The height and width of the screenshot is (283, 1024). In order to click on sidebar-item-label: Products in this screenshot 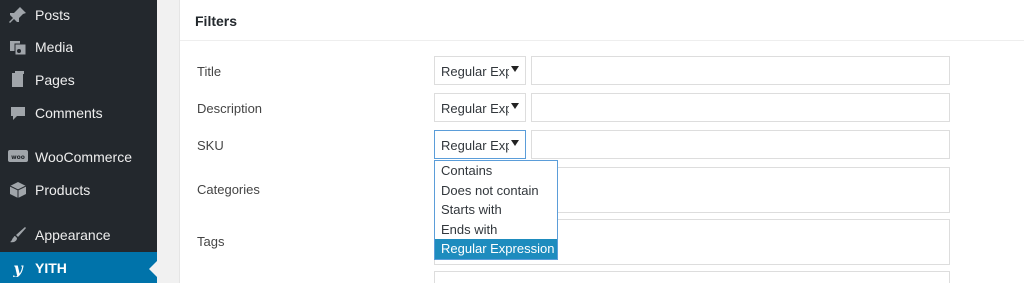, I will do `click(63, 190)`.